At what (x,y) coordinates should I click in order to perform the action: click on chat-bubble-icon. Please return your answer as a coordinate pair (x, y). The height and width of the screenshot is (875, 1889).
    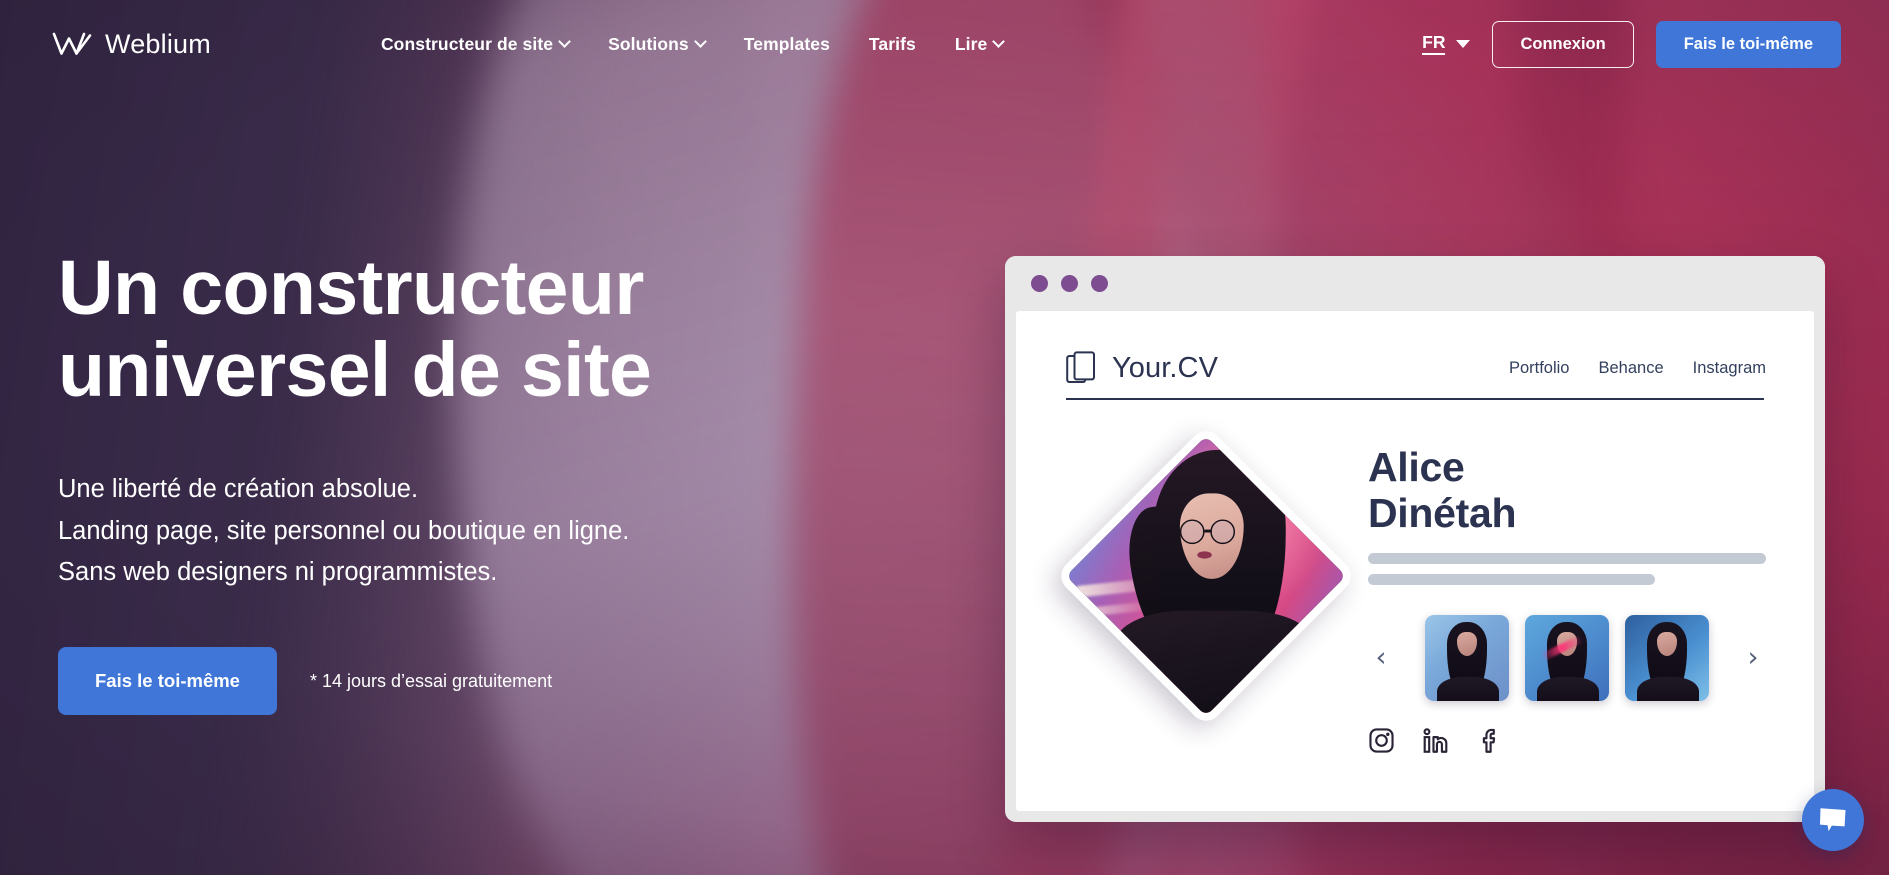
    Looking at the image, I should click on (1833, 820).